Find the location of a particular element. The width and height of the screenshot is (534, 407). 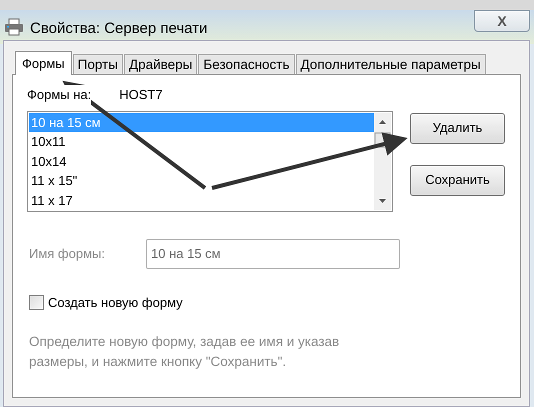

tab: Дополнительные параметры is located at coordinates (391, 64).